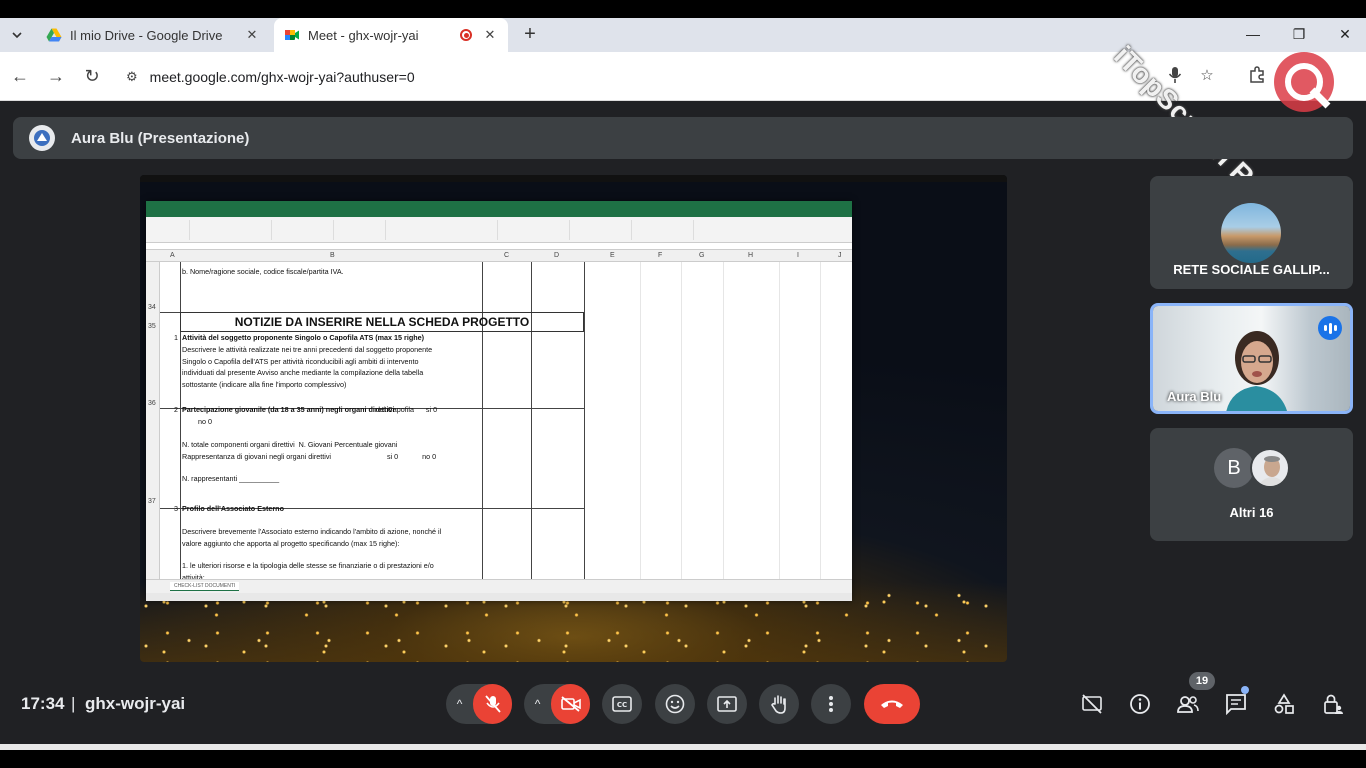 This screenshot has height=768, width=1366. I want to click on row-number: 37, so click(152, 501).